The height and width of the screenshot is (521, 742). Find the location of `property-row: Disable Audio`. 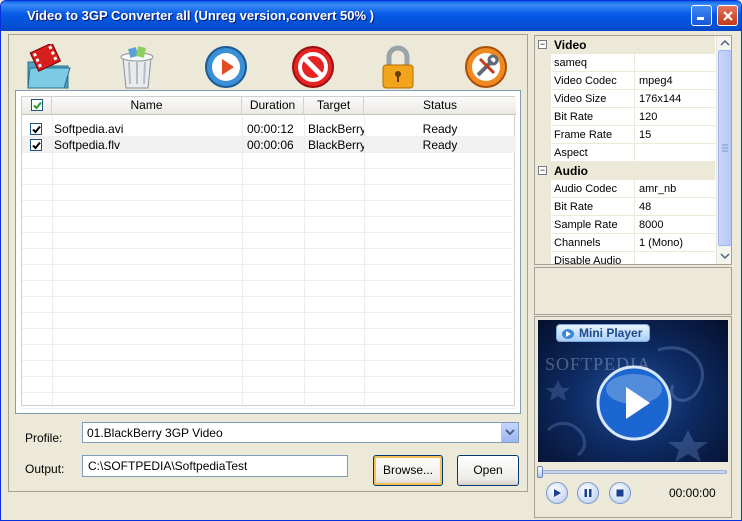

property-row: Disable Audio is located at coordinates (625, 258).